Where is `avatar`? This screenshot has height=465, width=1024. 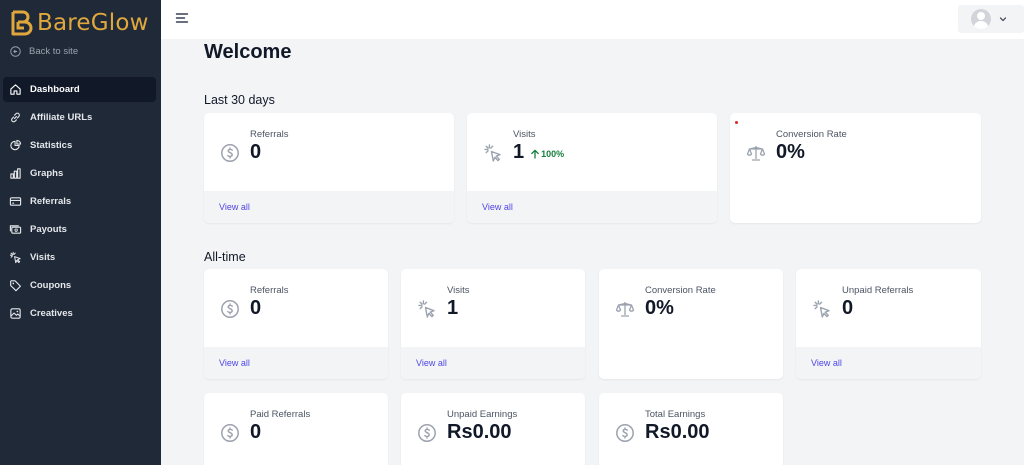 avatar is located at coordinates (981, 19).